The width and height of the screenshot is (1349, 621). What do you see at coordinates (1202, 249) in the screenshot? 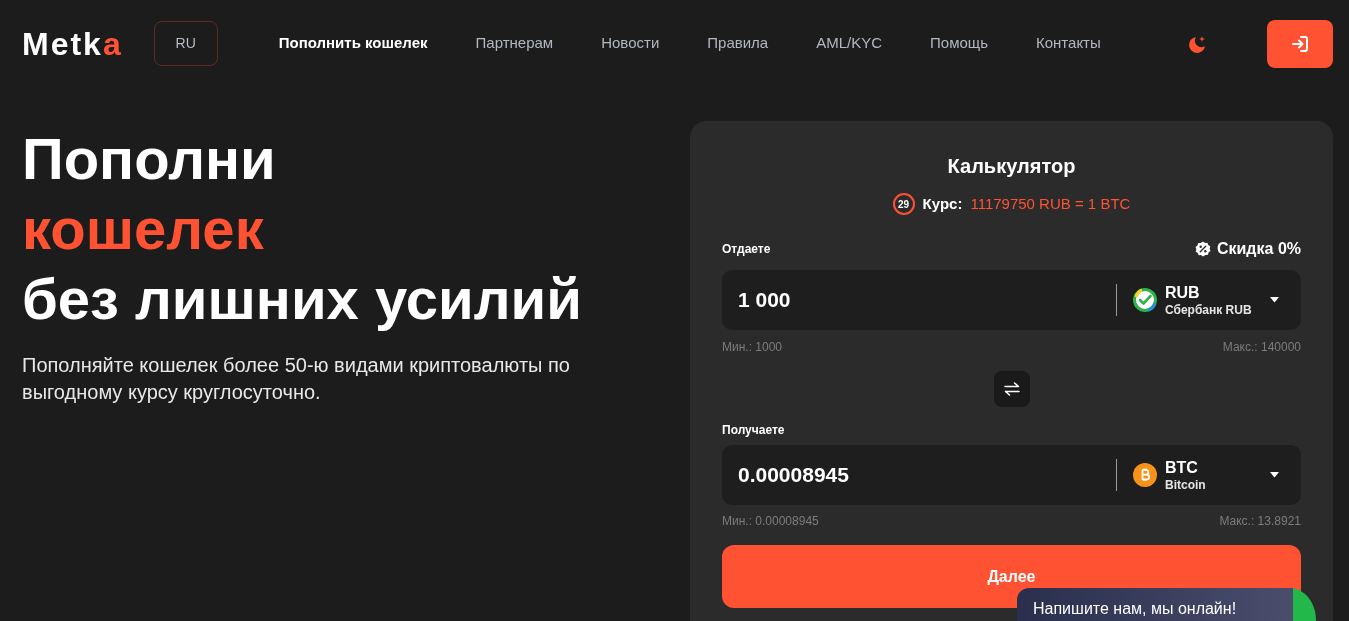
I see `discount-icon` at bounding box center [1202, 249].